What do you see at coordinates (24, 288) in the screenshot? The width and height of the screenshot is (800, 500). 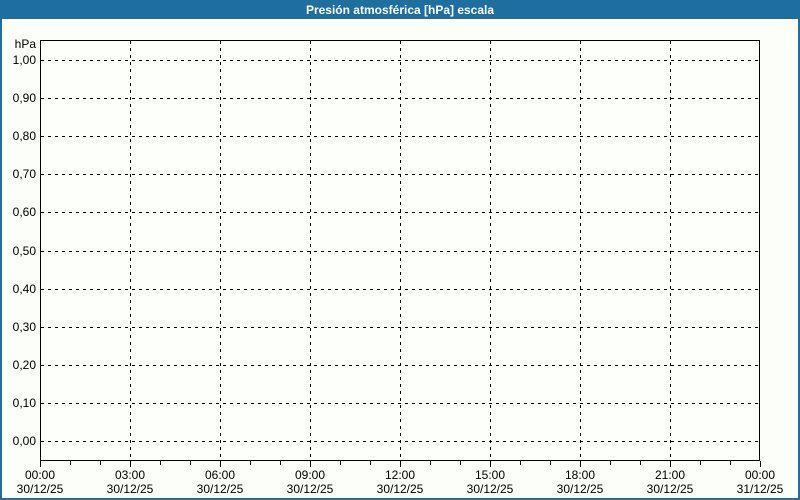 I see `y-tick-label: 0,40` at bounding box center [24, 288].